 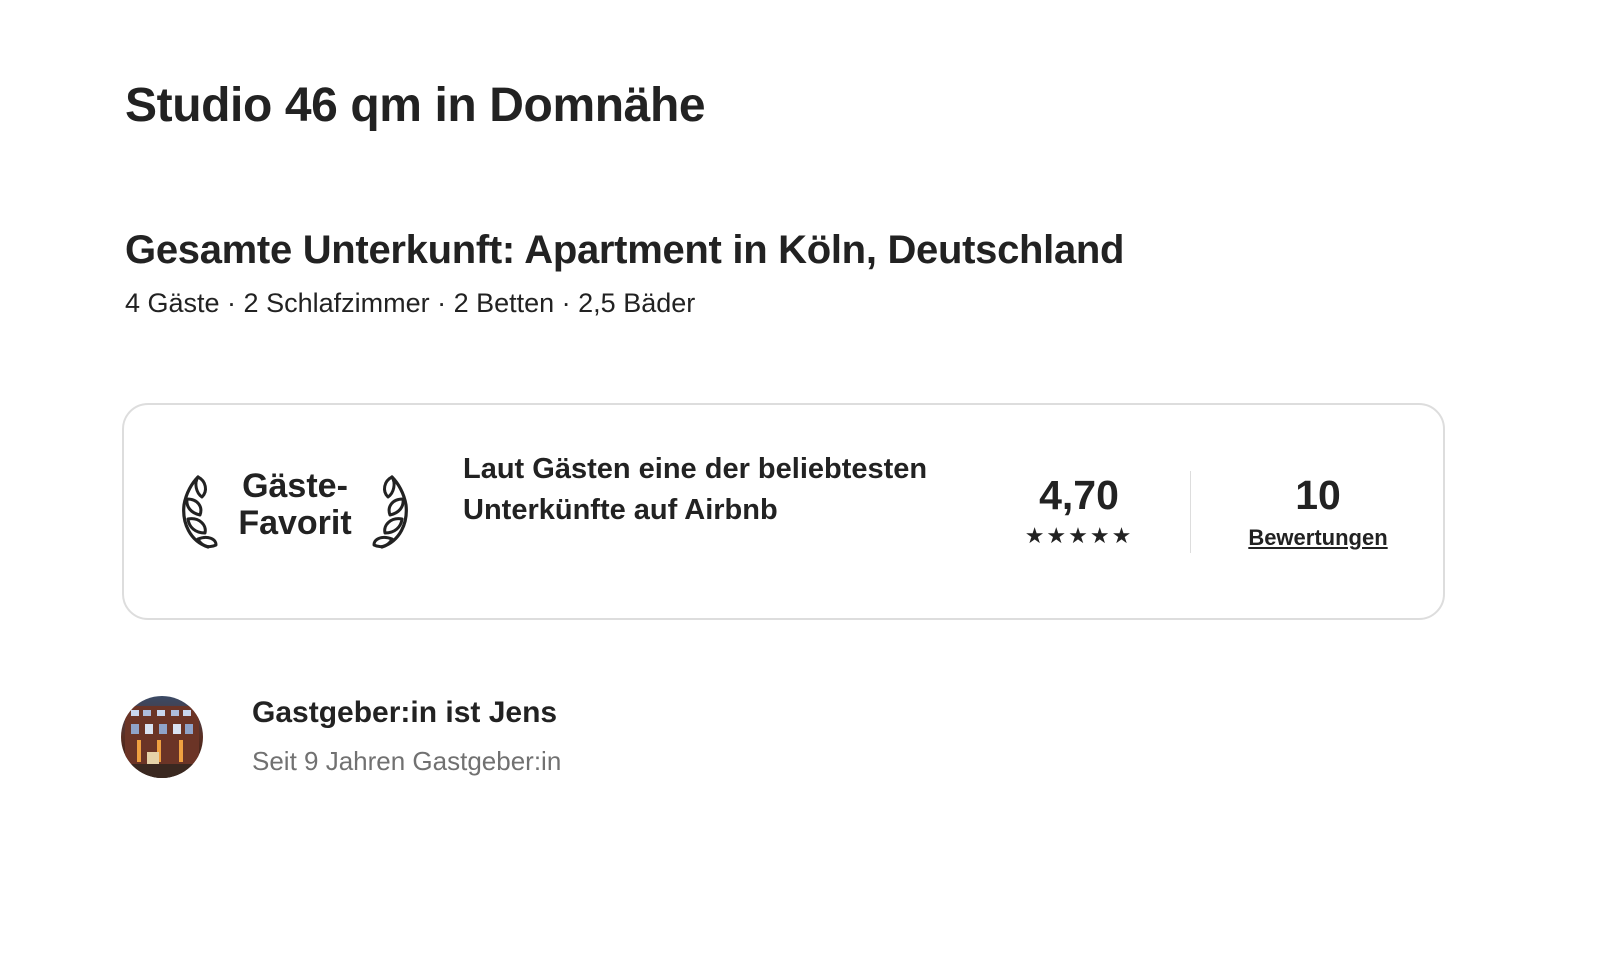 I want to click on reviews-count: 10, so click(x=1318, y=495).